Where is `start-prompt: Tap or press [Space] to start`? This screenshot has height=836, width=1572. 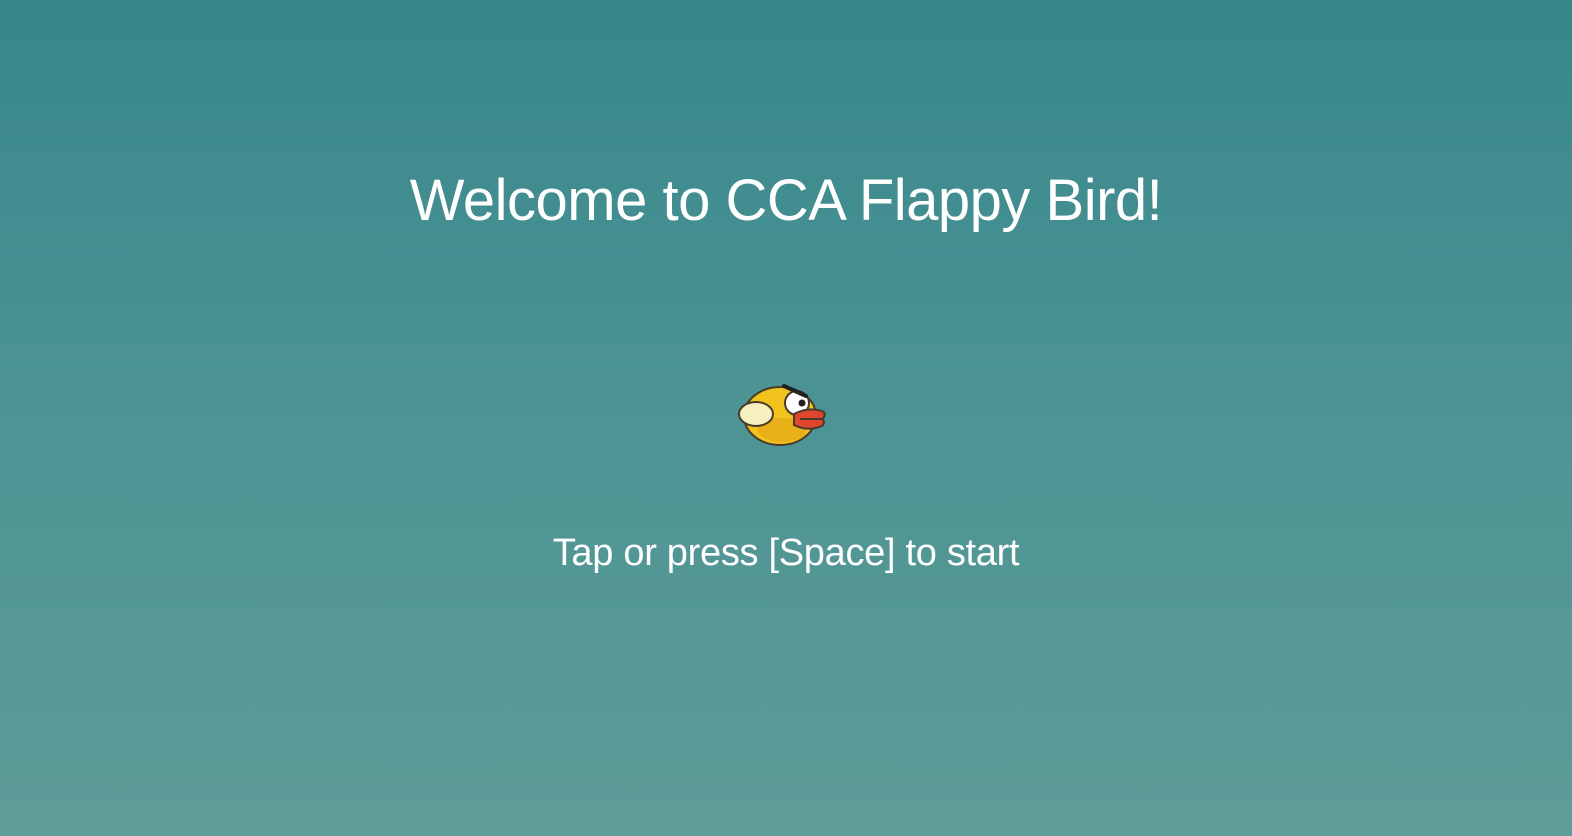 start-prompt: Tap or press [Space] to start is located at coordinates (786, 553).